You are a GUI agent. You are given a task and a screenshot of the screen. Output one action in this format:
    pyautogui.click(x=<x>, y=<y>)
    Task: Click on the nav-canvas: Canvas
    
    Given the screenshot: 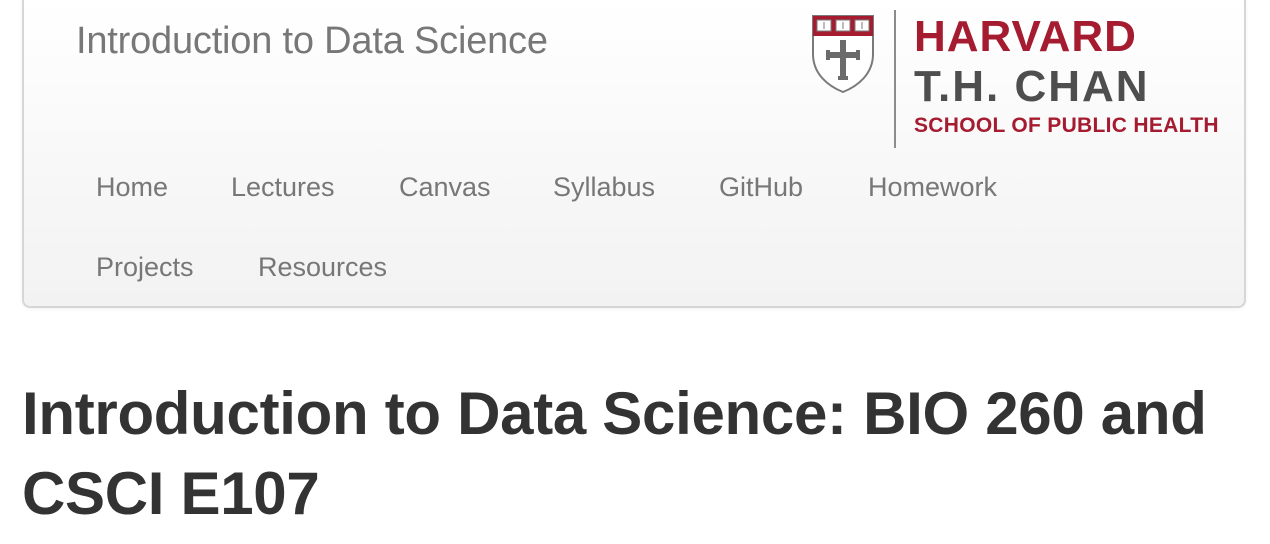 What is the action you would take?
    pyautogui.click(x=445, y=187)
    